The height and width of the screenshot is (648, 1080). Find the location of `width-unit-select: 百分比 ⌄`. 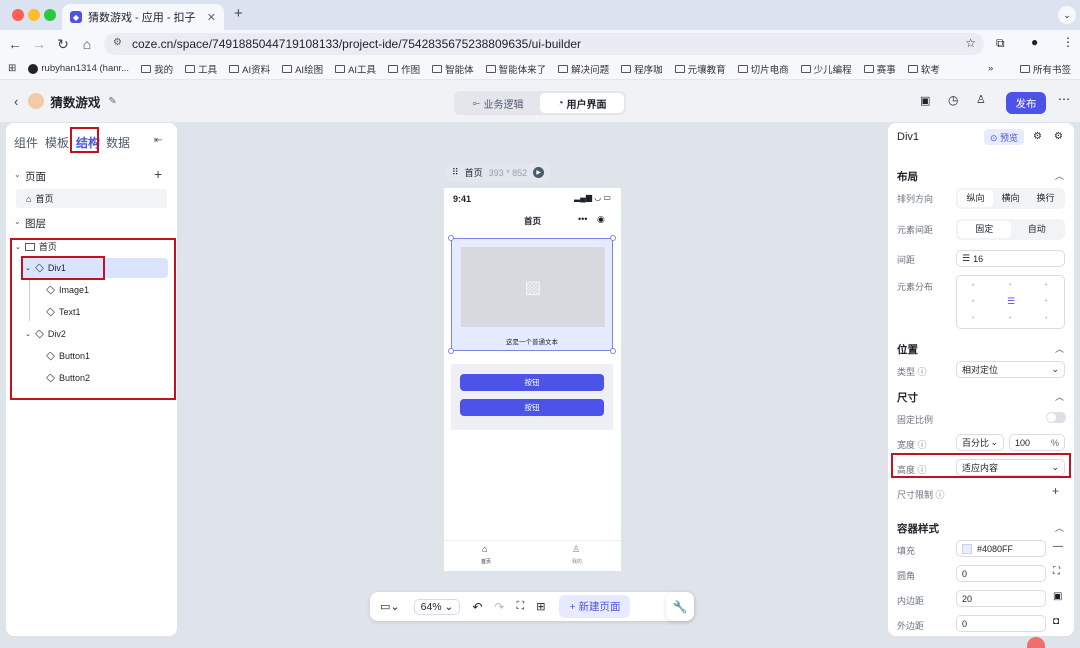

width-unit-select: 百分比 ⌄ is located at coordinates (980, 442).